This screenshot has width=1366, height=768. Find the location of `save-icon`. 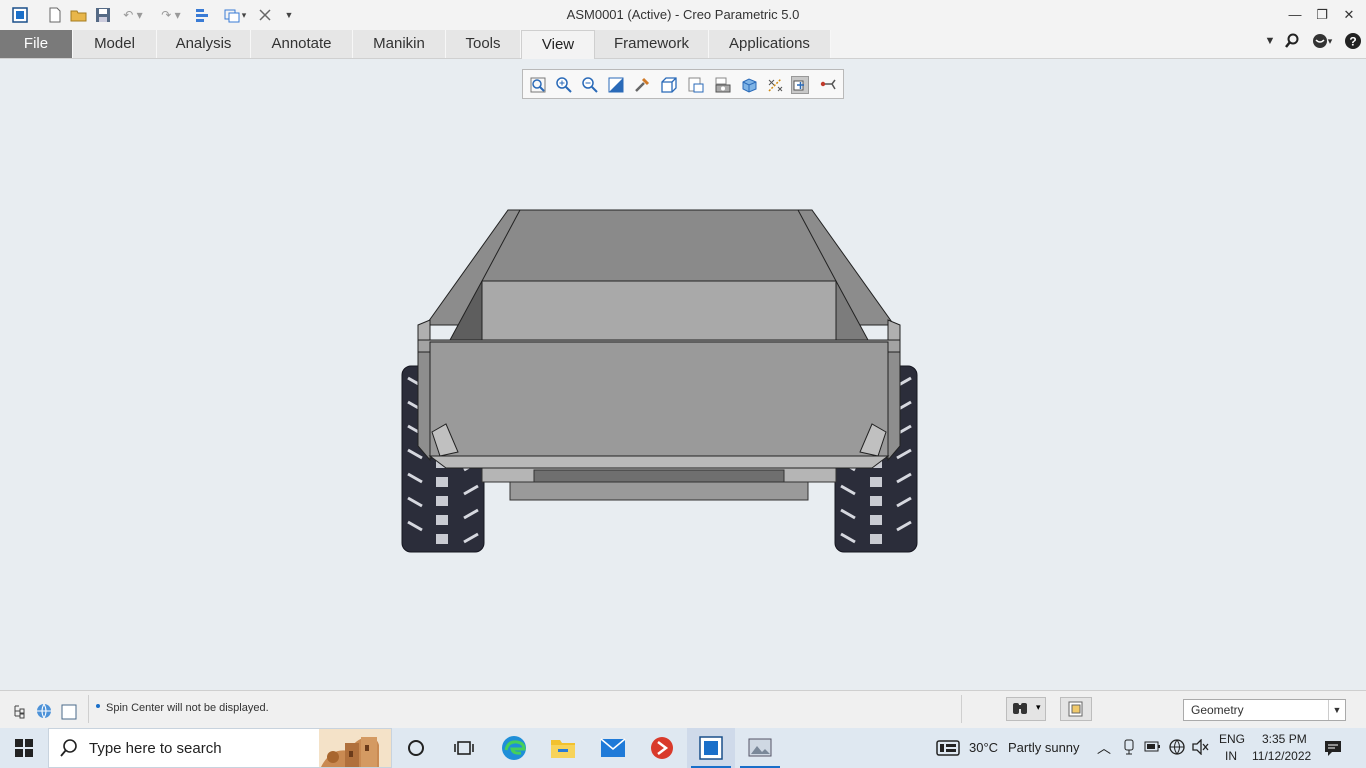

save-icon is located at coordinates (103, 15).